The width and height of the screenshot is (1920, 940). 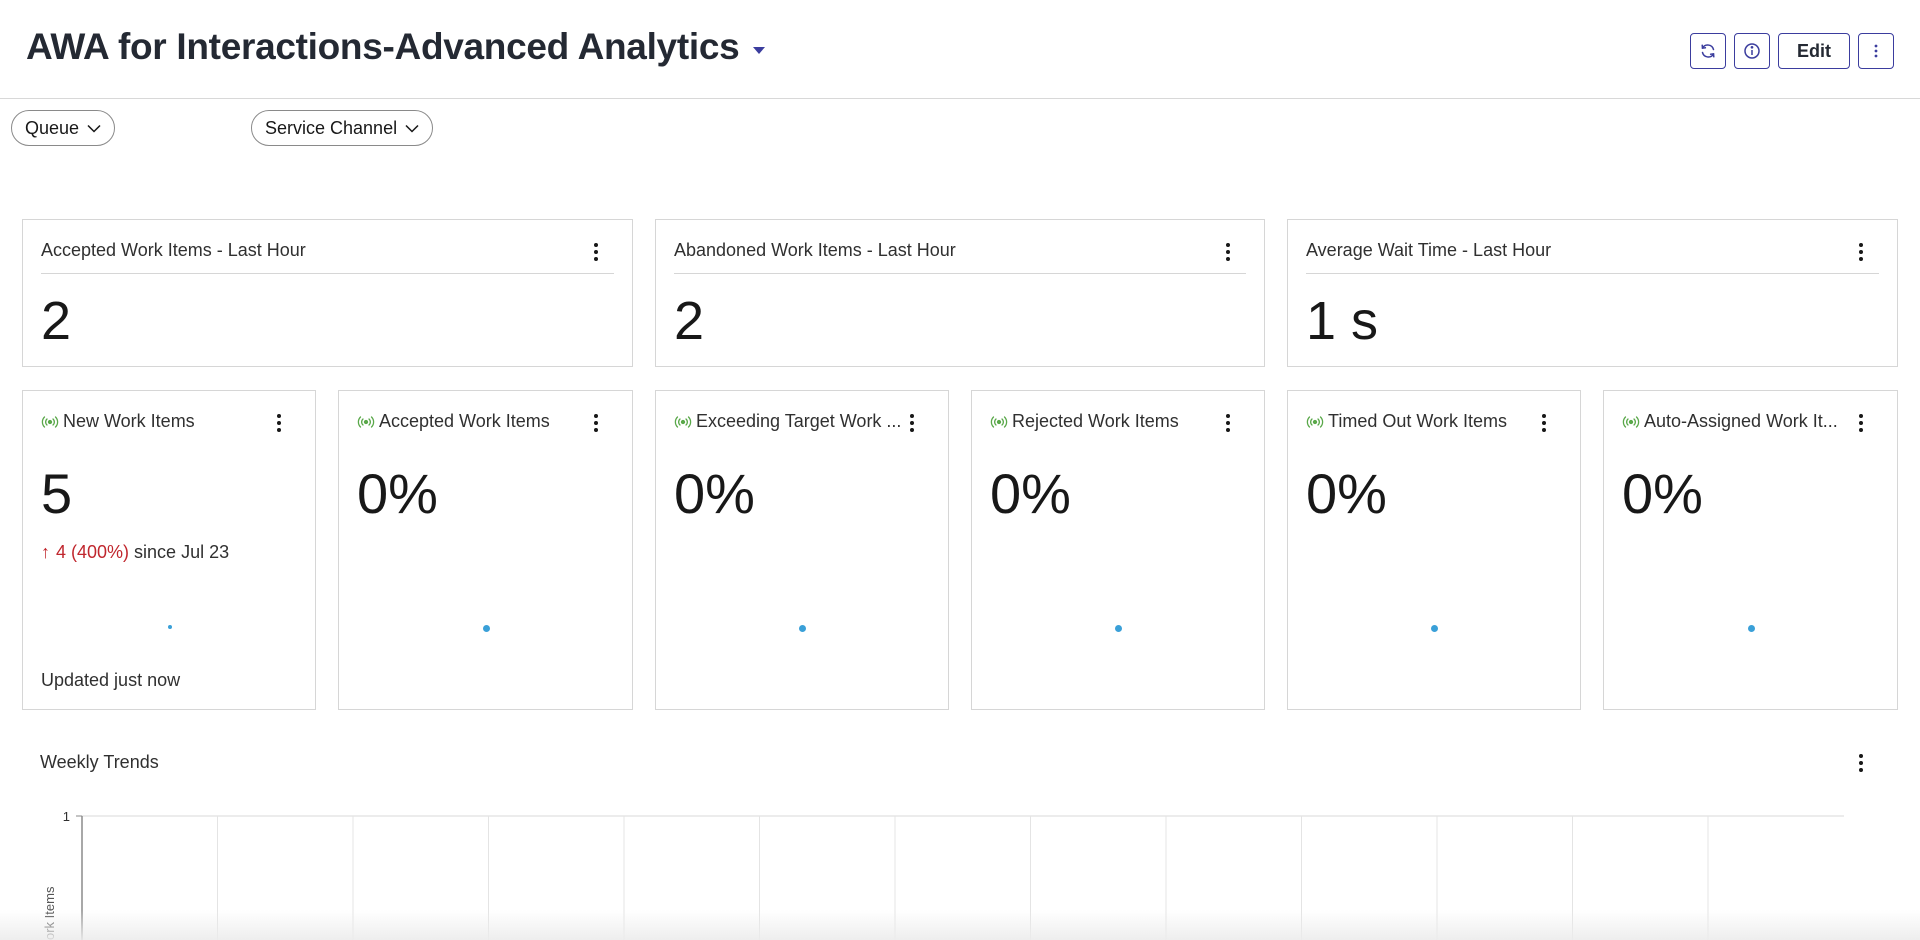 I want to click on card-title: Rejected Work Items, so click(x=1095, y=421).